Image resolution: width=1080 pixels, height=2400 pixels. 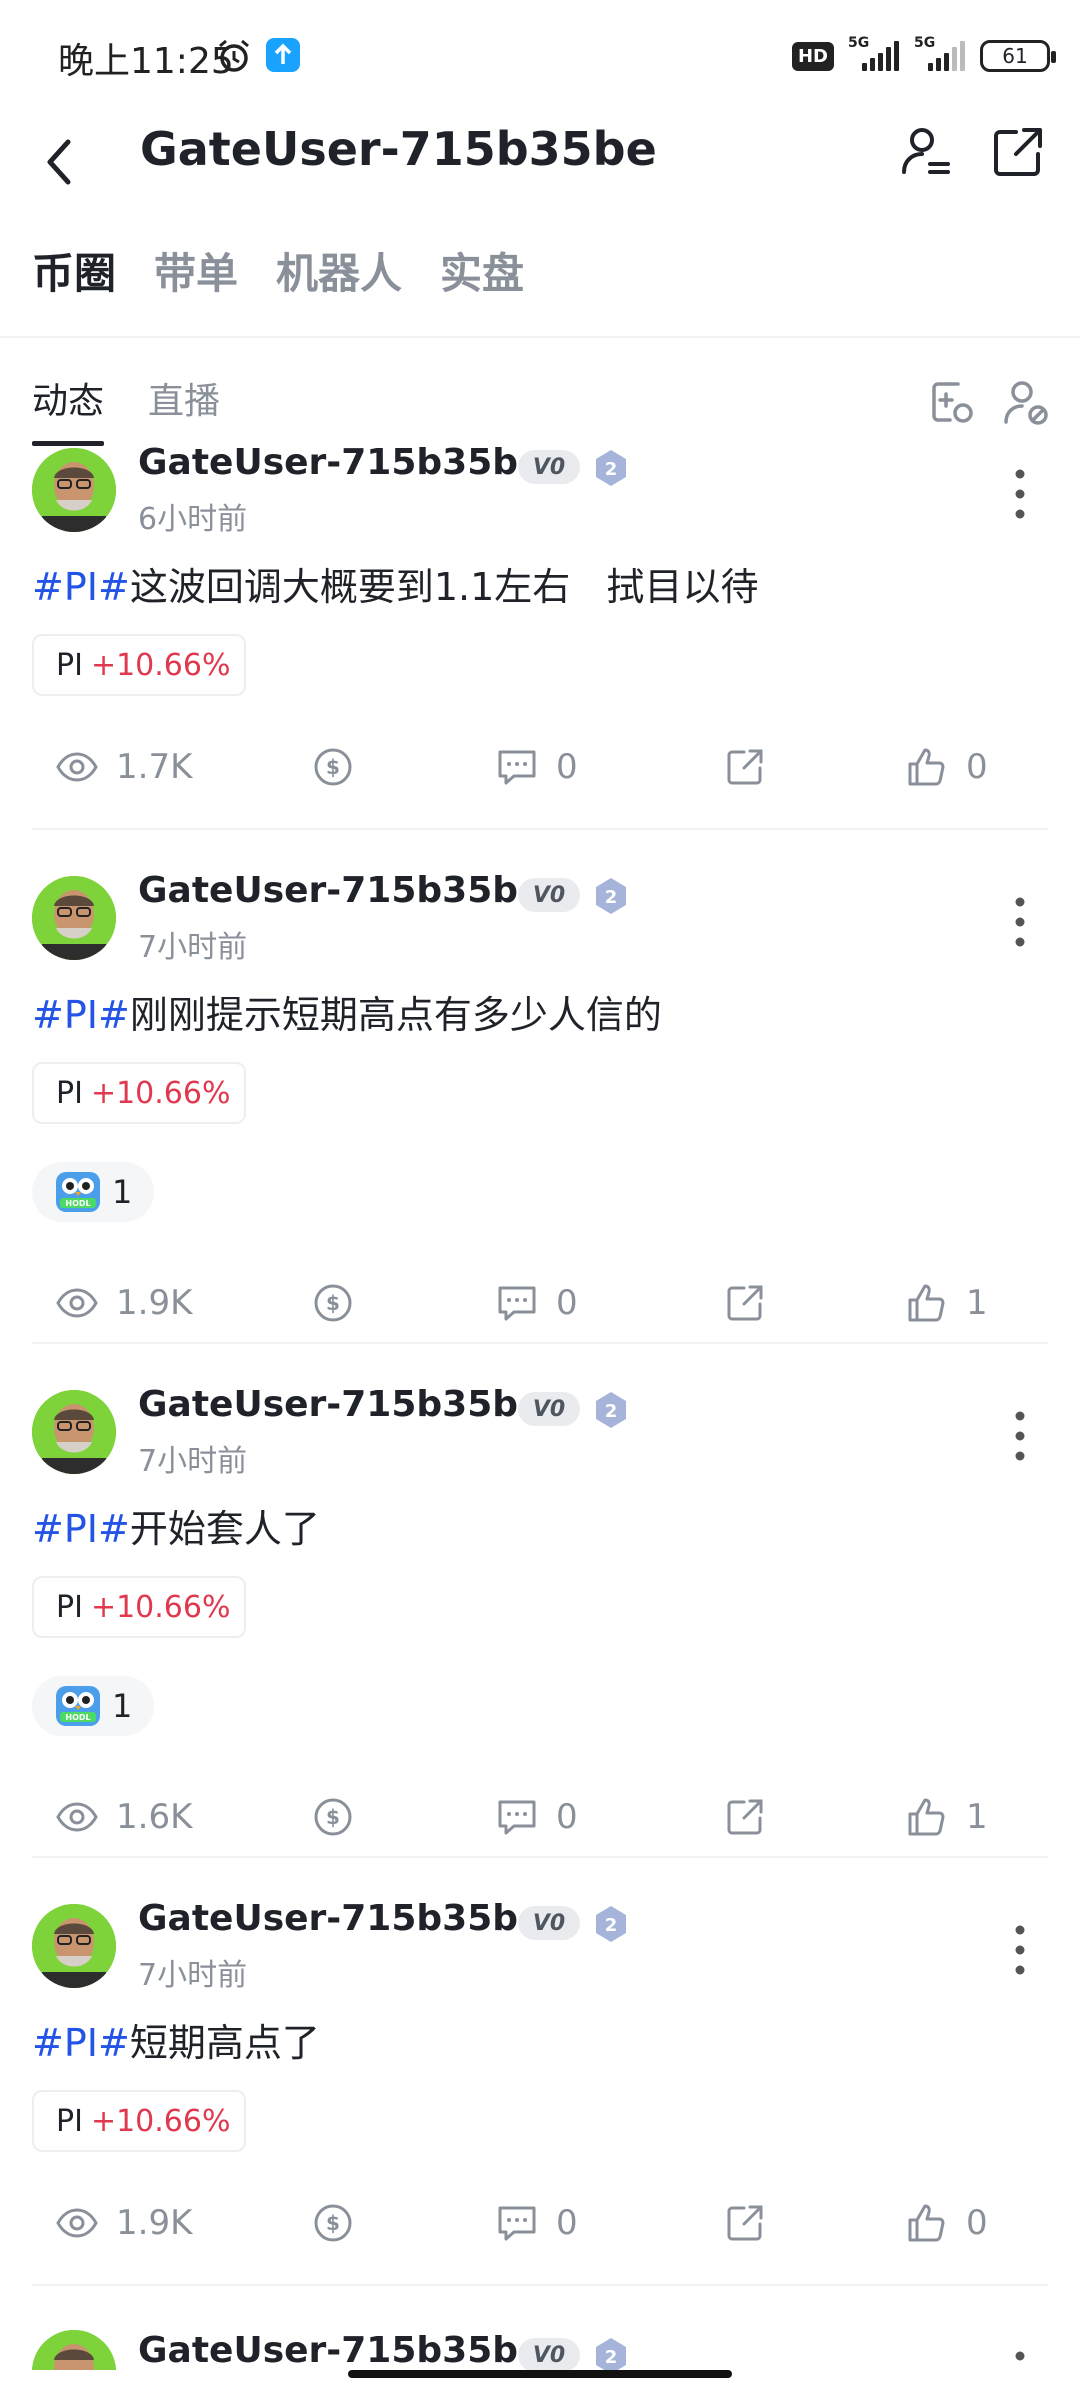 I want to click on post-text: #PI#刚刚提示短期高点有多少人信的, so click(x=347, y=1011).